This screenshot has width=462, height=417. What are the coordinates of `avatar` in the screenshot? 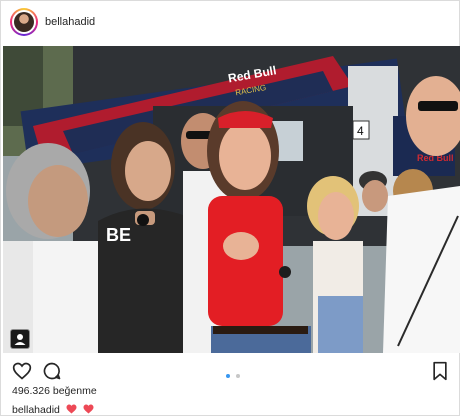 It's located at (24, 22).